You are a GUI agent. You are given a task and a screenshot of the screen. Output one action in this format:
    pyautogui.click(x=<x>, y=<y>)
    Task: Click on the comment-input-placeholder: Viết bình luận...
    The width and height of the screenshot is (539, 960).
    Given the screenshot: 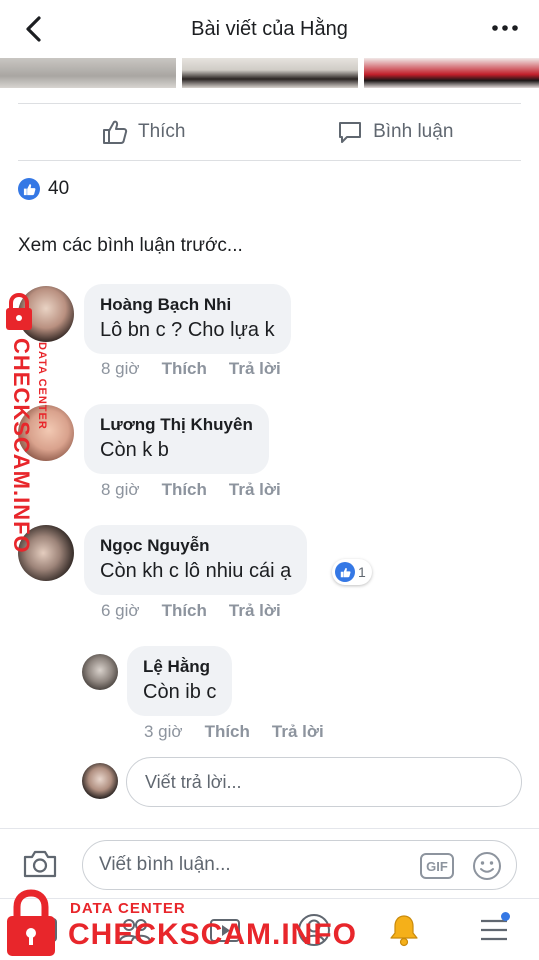 What is the action you would take?
    pyautogui.click(x=165, y=864)
    